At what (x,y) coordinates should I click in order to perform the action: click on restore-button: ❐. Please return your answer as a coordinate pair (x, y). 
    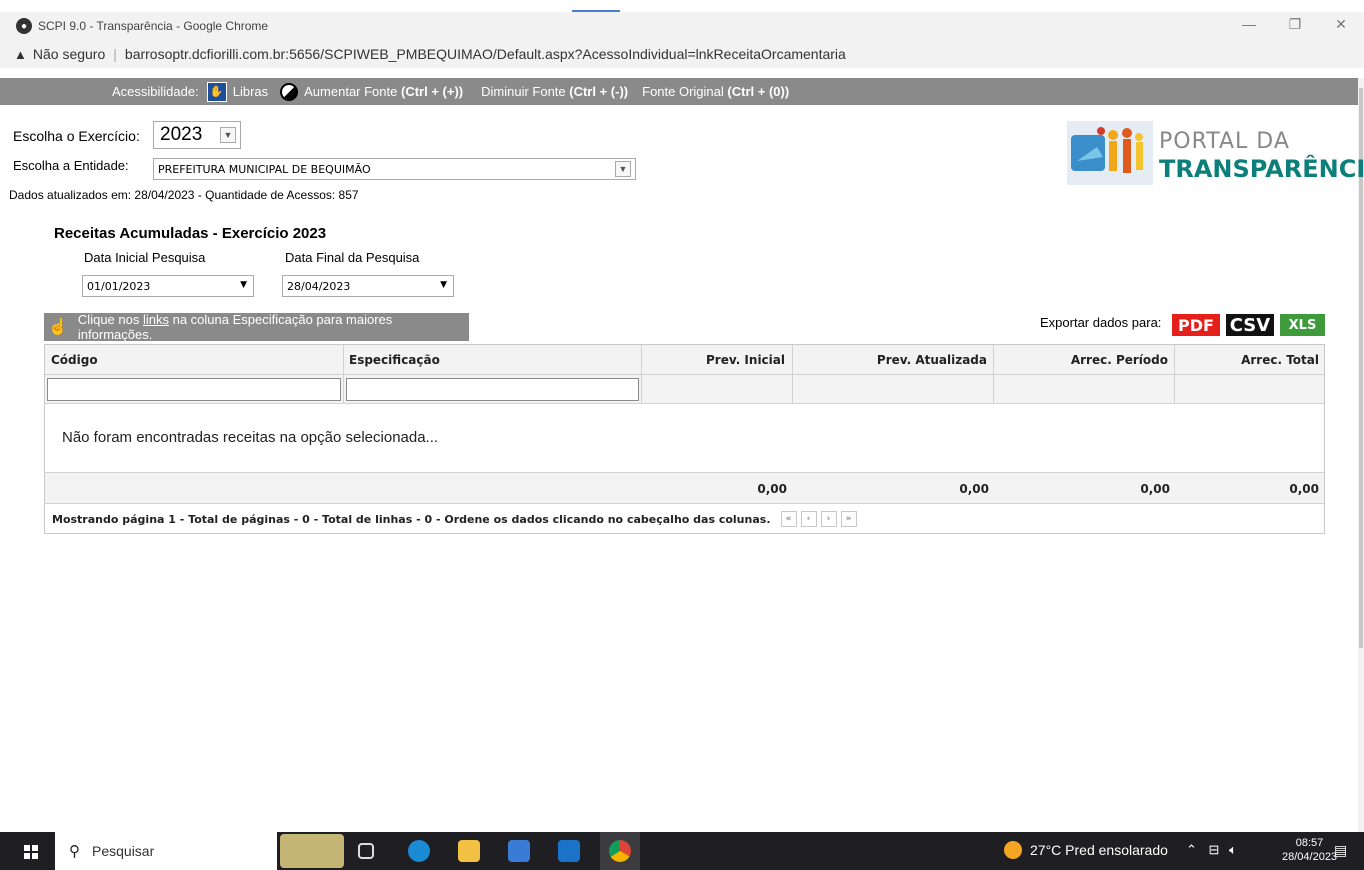
    Looking at the image, I should click on (1295, 26).